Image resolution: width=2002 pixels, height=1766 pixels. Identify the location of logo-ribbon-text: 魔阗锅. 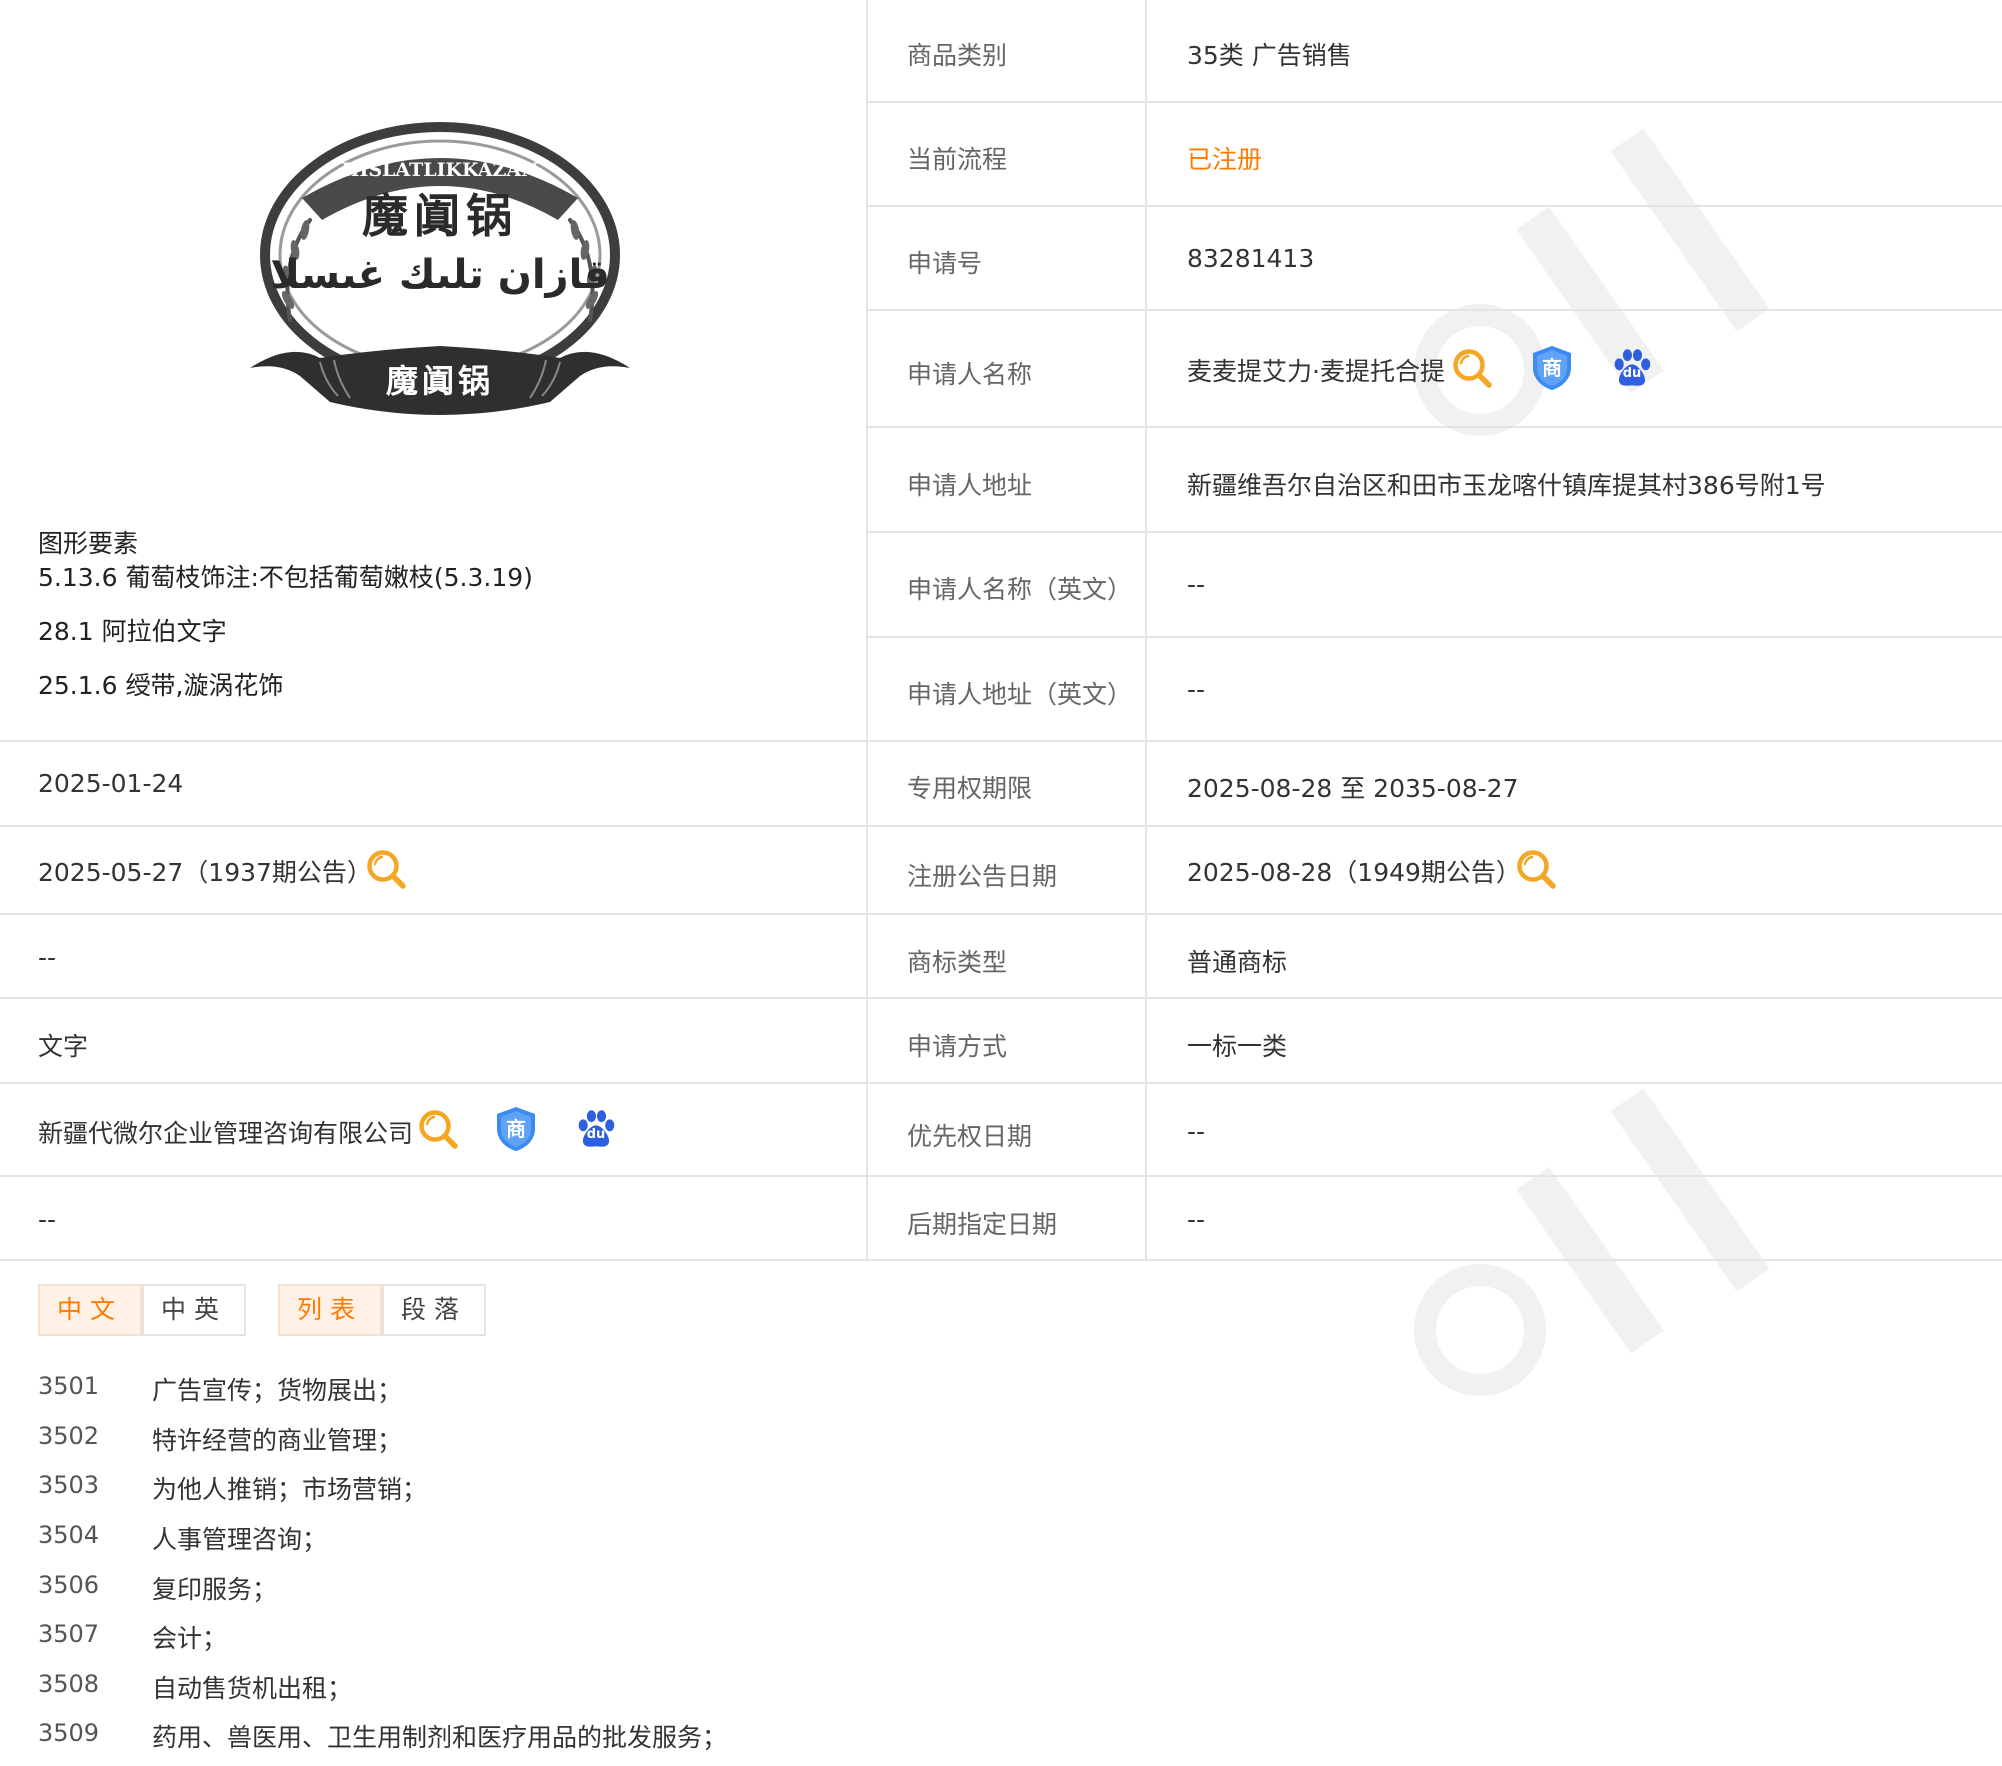
(440, 381).